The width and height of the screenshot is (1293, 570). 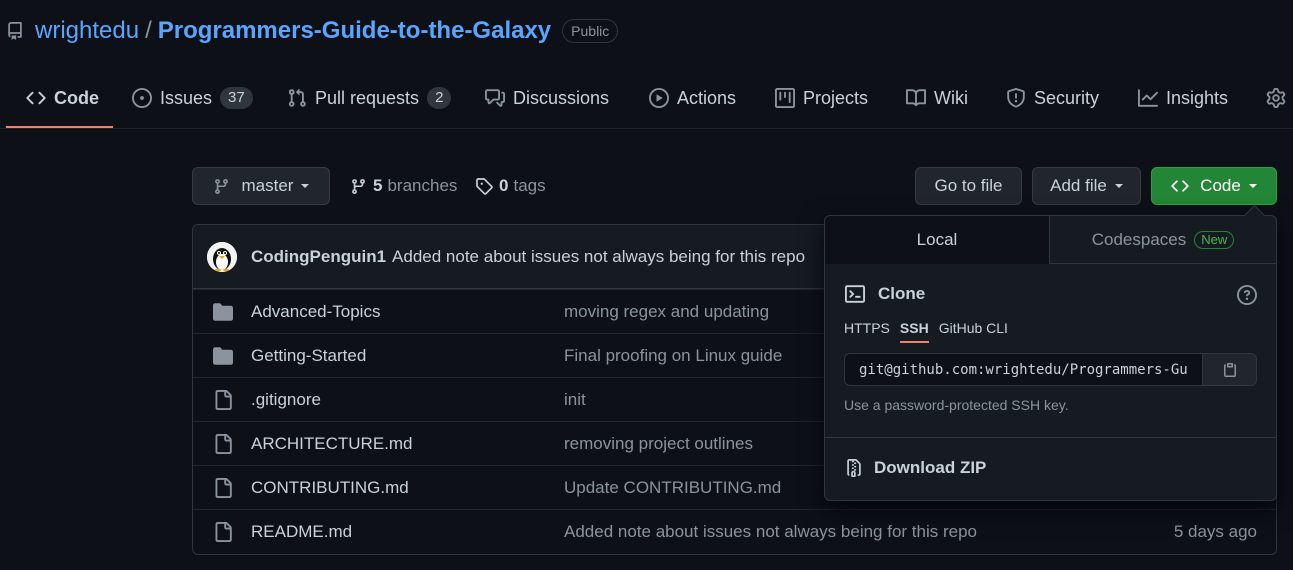 I want to click on branch-name: master, so click(x=267, y=185).